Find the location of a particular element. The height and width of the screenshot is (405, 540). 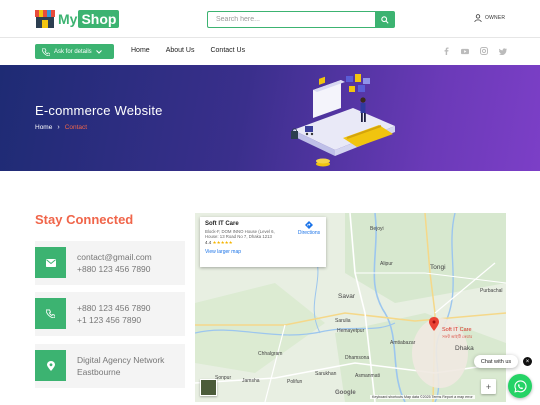

map-place-asmanmati: Asmanmati is located at coordinates (368, 376).